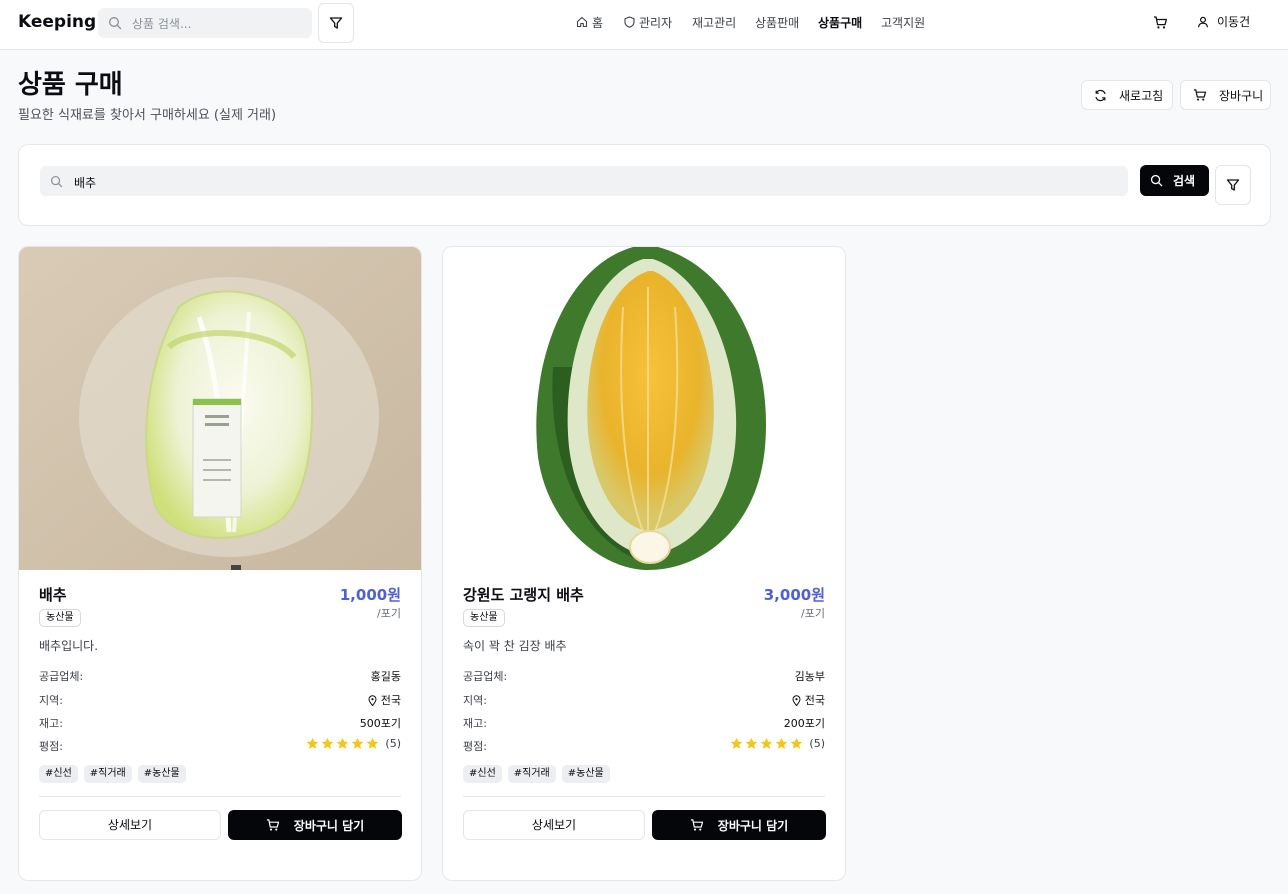  I want to click on region-name: 전국, so click(390, 700).